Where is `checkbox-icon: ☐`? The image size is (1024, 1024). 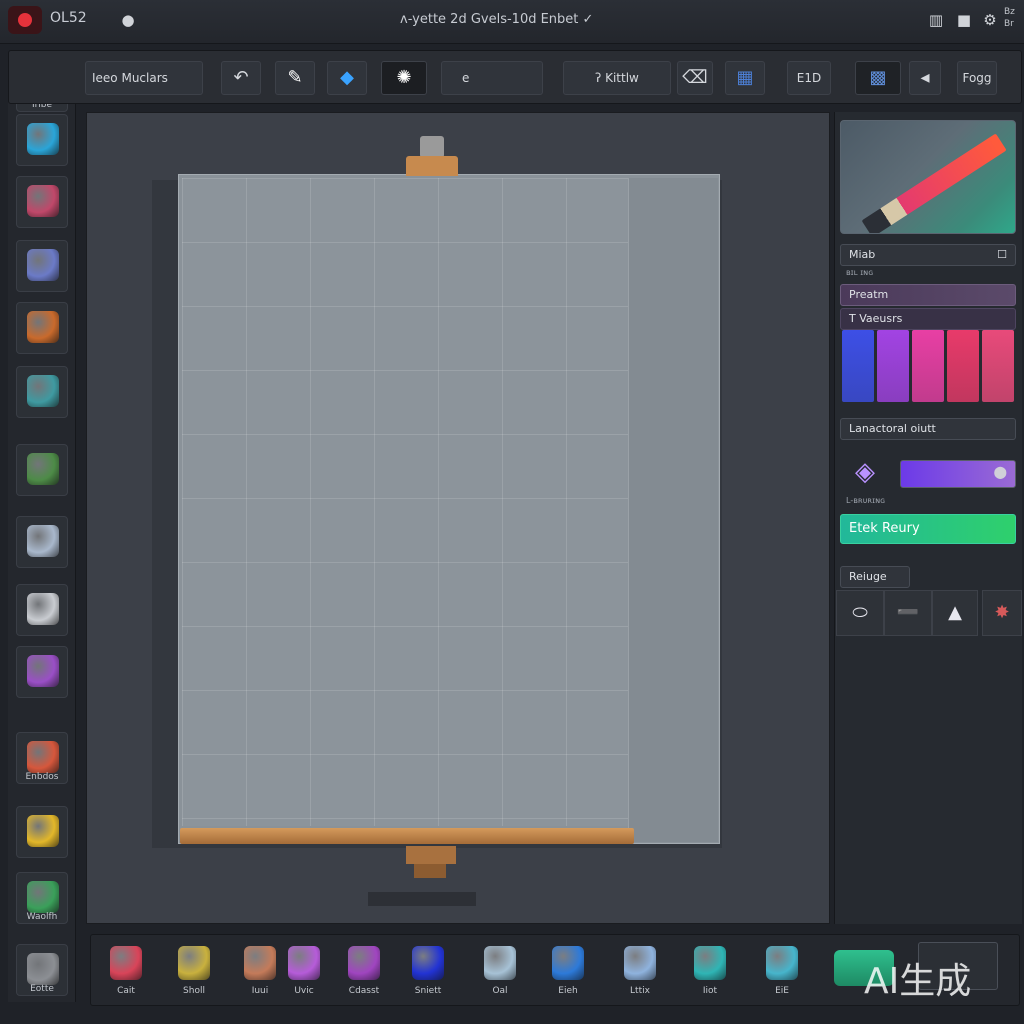
checkbox-icon: ☐ is located at coordinates (1002, 255).